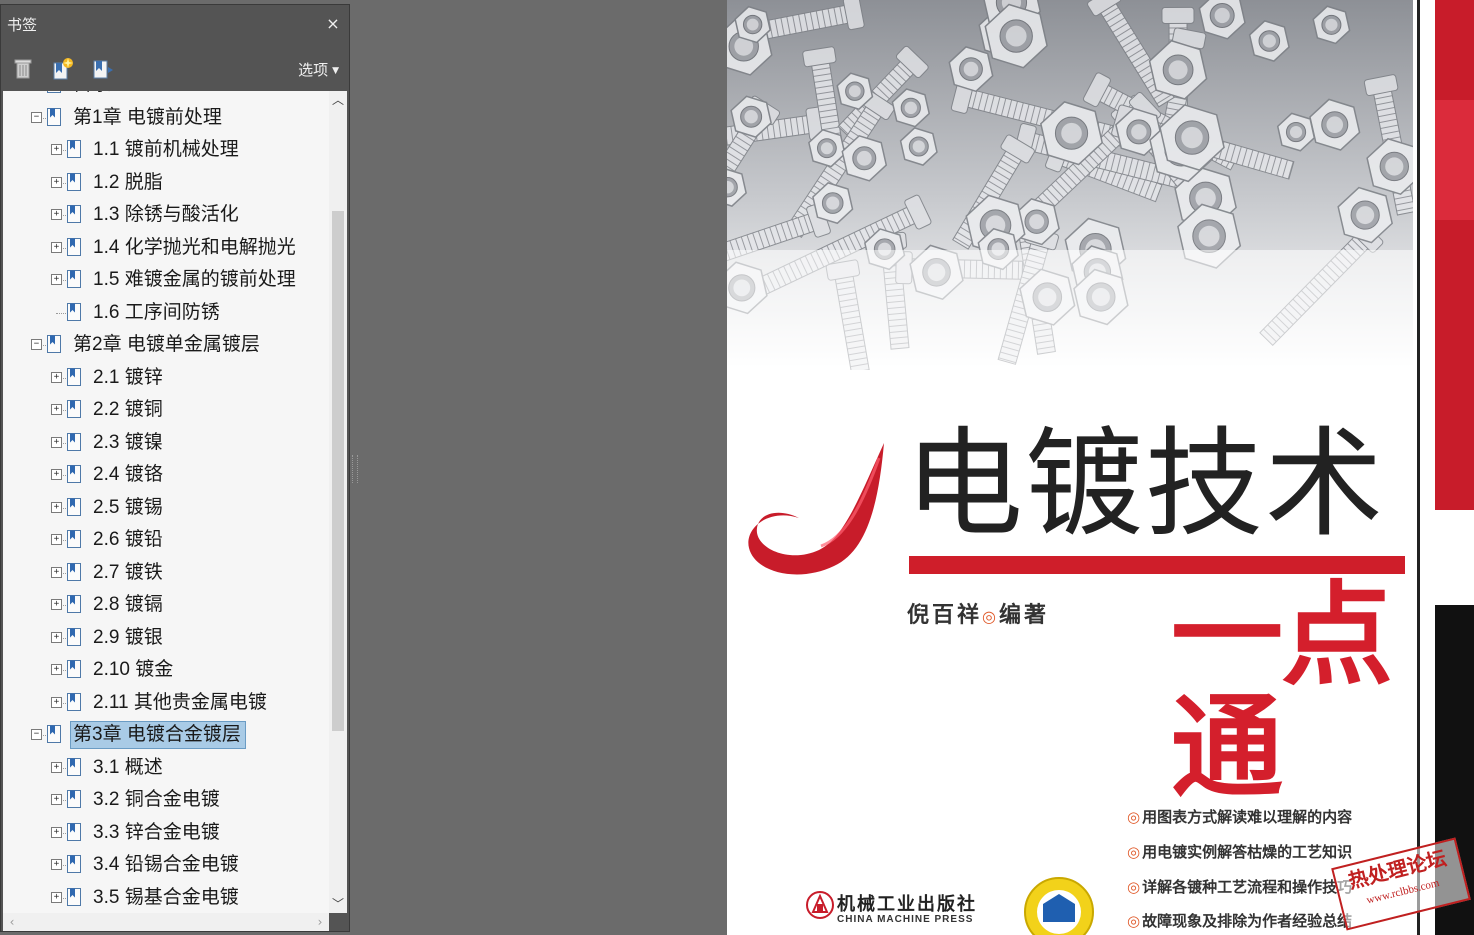 The height and width of the screenshot is (935, 1474). Describe the element at coordinates (1240, 921) in the screenshot. I see `feature-bullet-4: ◎ 故障现象及排除为作者经验总结` at that location.